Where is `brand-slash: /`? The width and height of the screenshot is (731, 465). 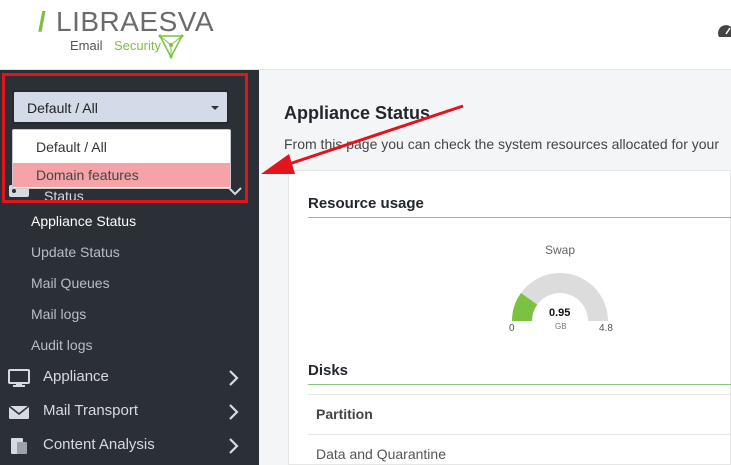
brand-slash: / is located at coordinates (42, 21).